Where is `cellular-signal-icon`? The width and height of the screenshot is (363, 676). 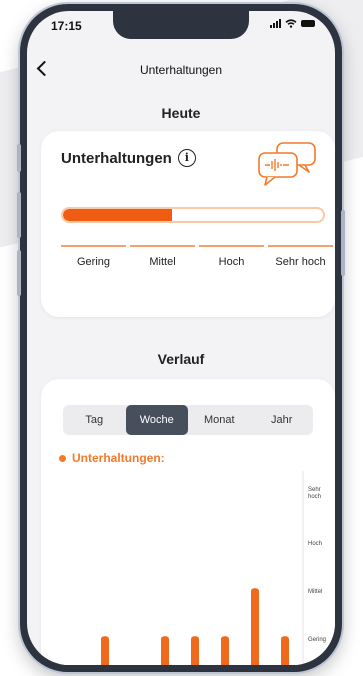
cellular-signal-icon is located at coordinates (275, 23).